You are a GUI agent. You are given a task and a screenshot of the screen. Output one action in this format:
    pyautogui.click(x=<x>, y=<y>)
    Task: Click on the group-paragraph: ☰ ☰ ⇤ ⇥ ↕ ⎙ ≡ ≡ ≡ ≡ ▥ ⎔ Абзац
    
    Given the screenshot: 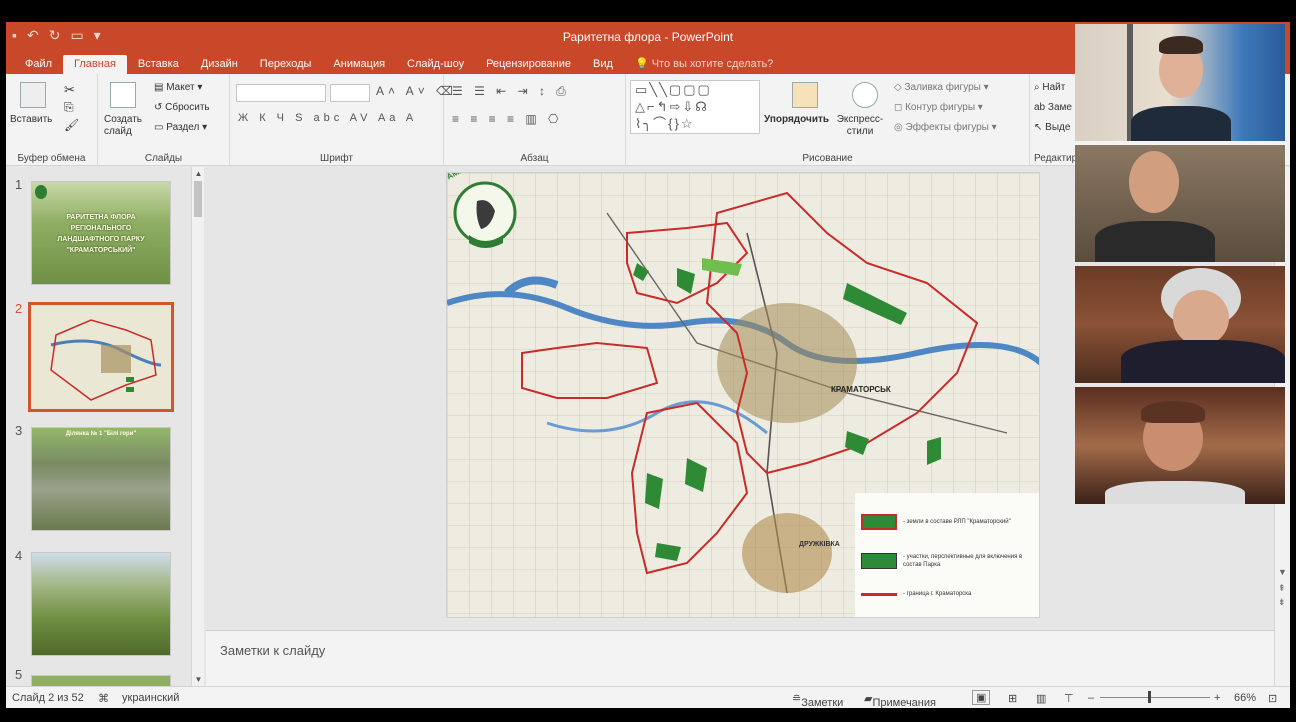 What is the action you would take?
    pyautogui.click(x=535, y=120)
    